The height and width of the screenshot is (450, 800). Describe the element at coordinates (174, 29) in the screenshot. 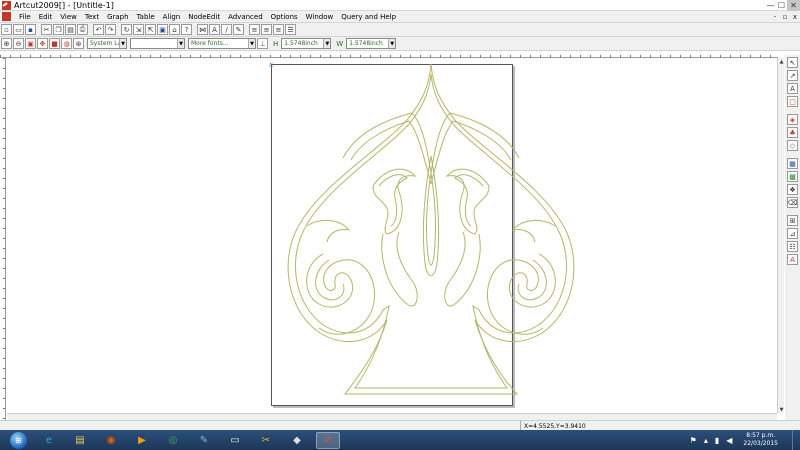

I see `plot-icon: ⌂` at that location.